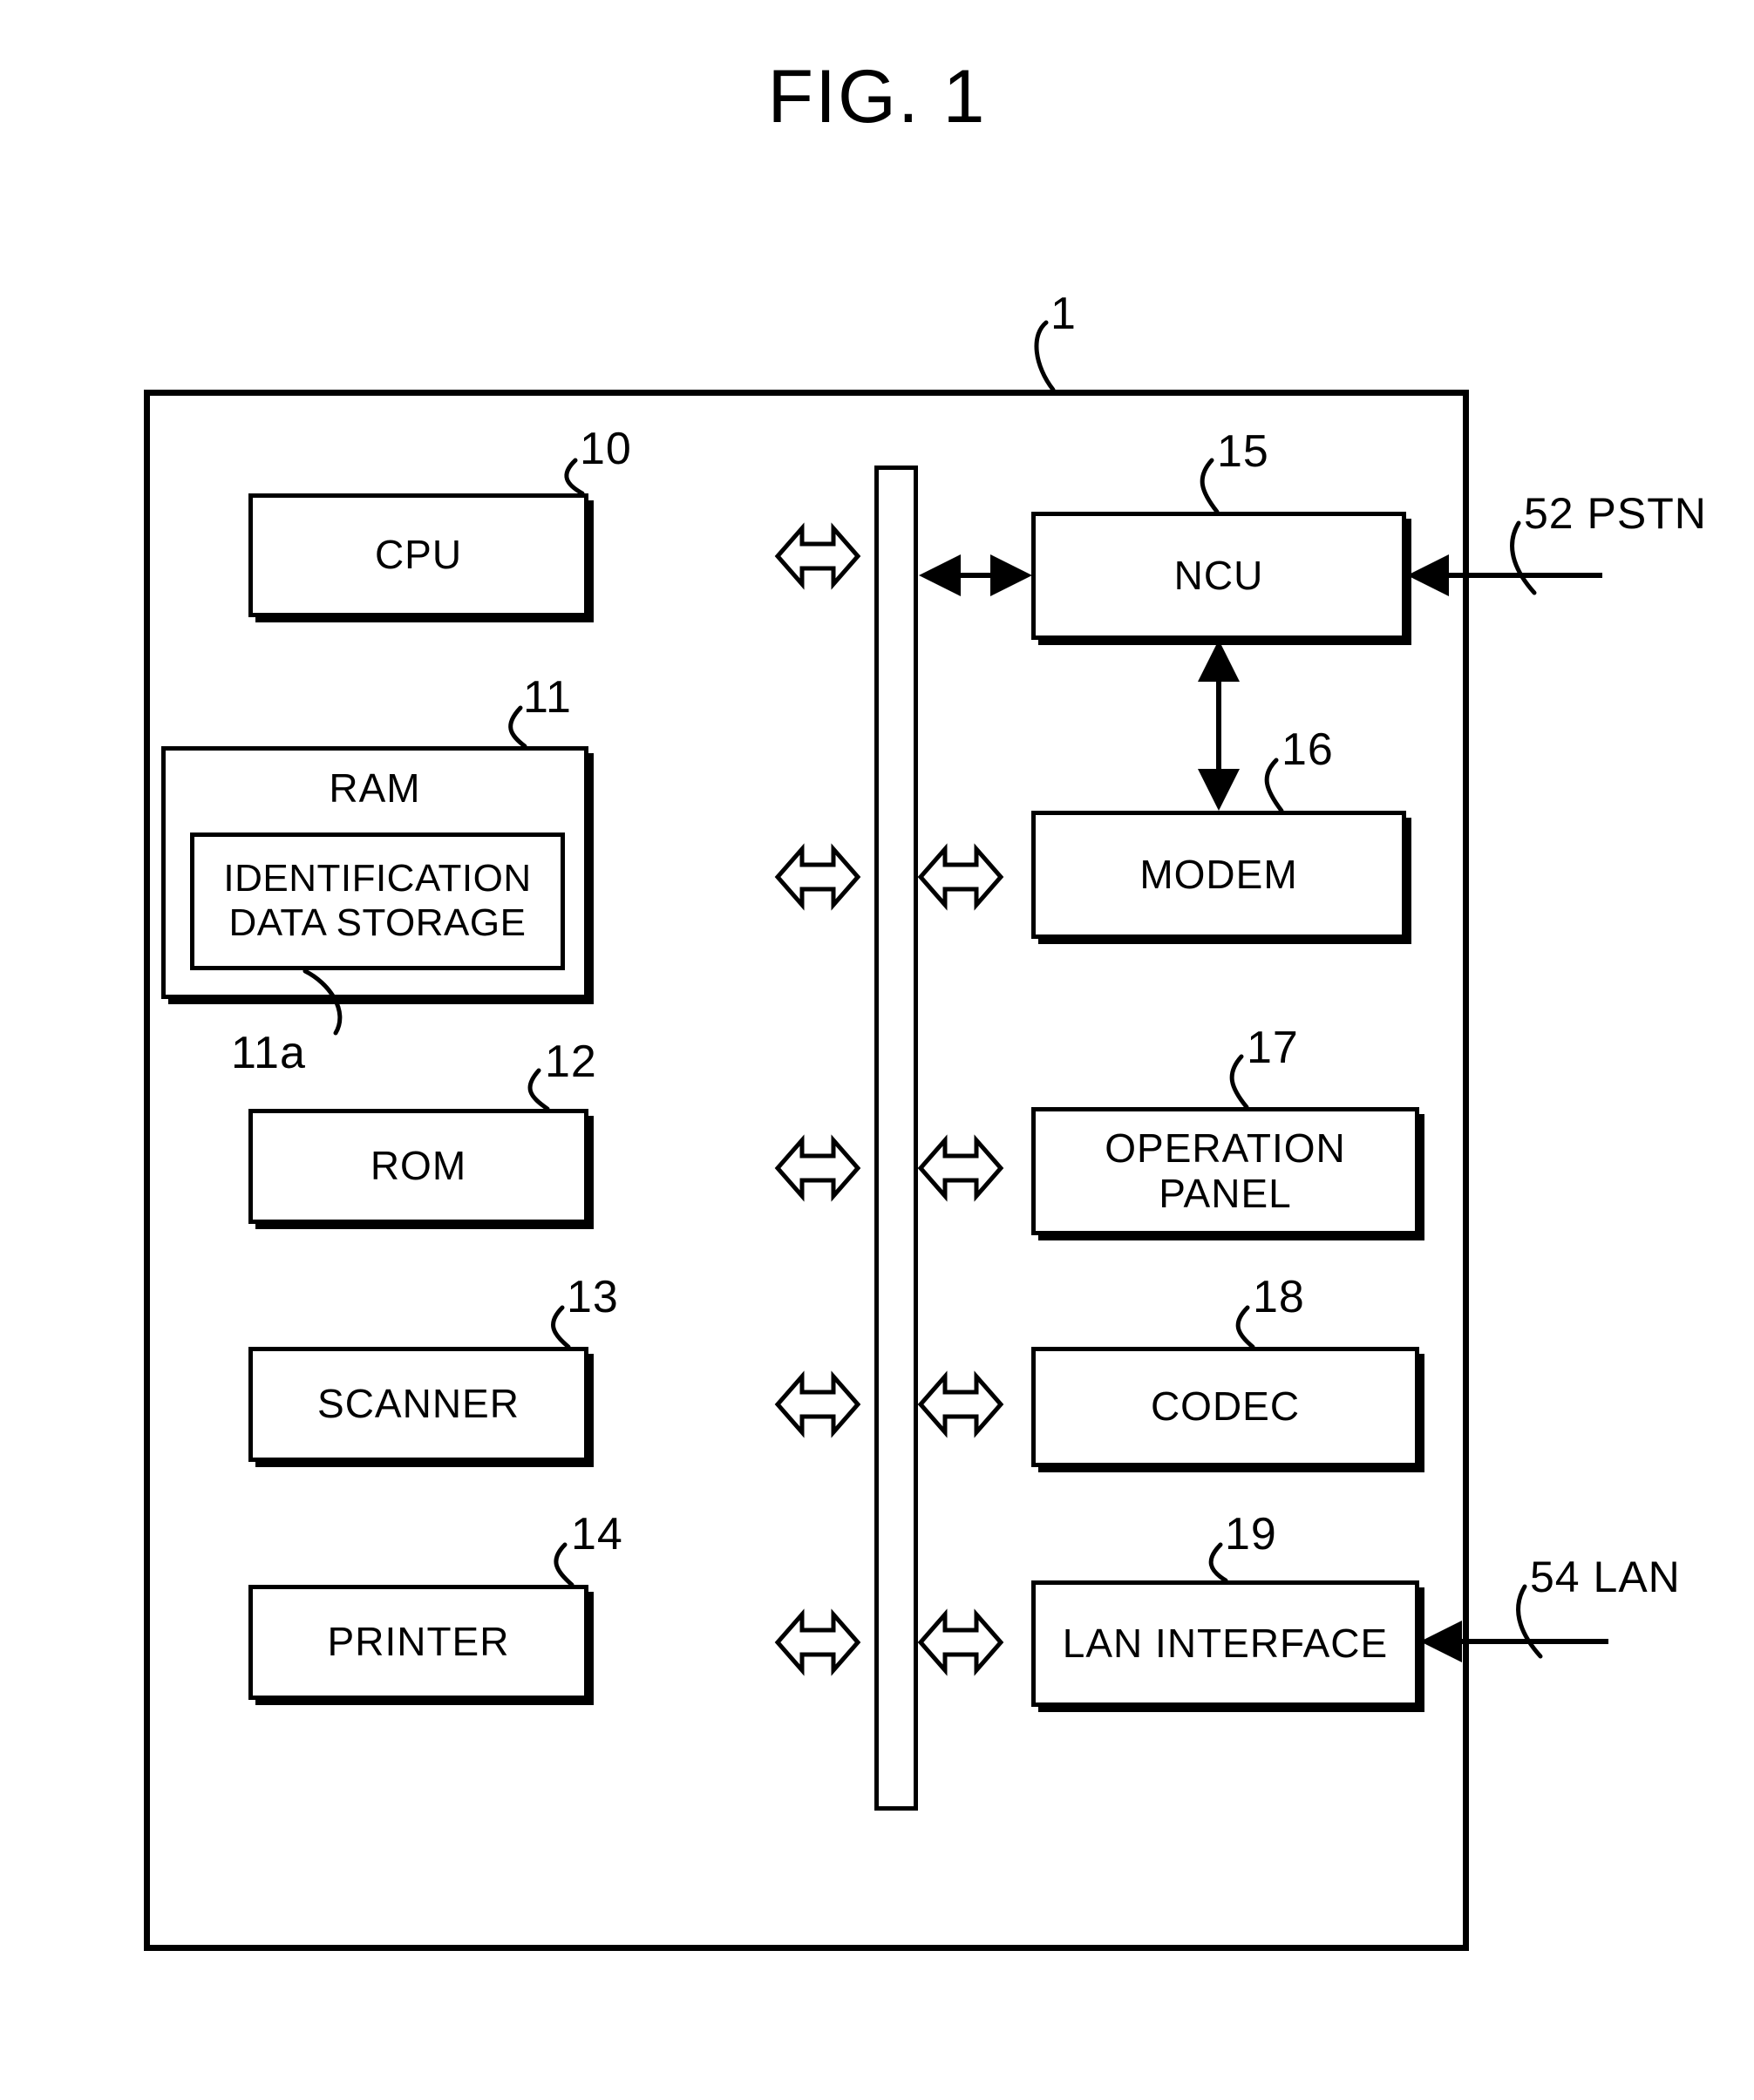  I want to click on block-ncu-label: NCU, so click(1218, 575).